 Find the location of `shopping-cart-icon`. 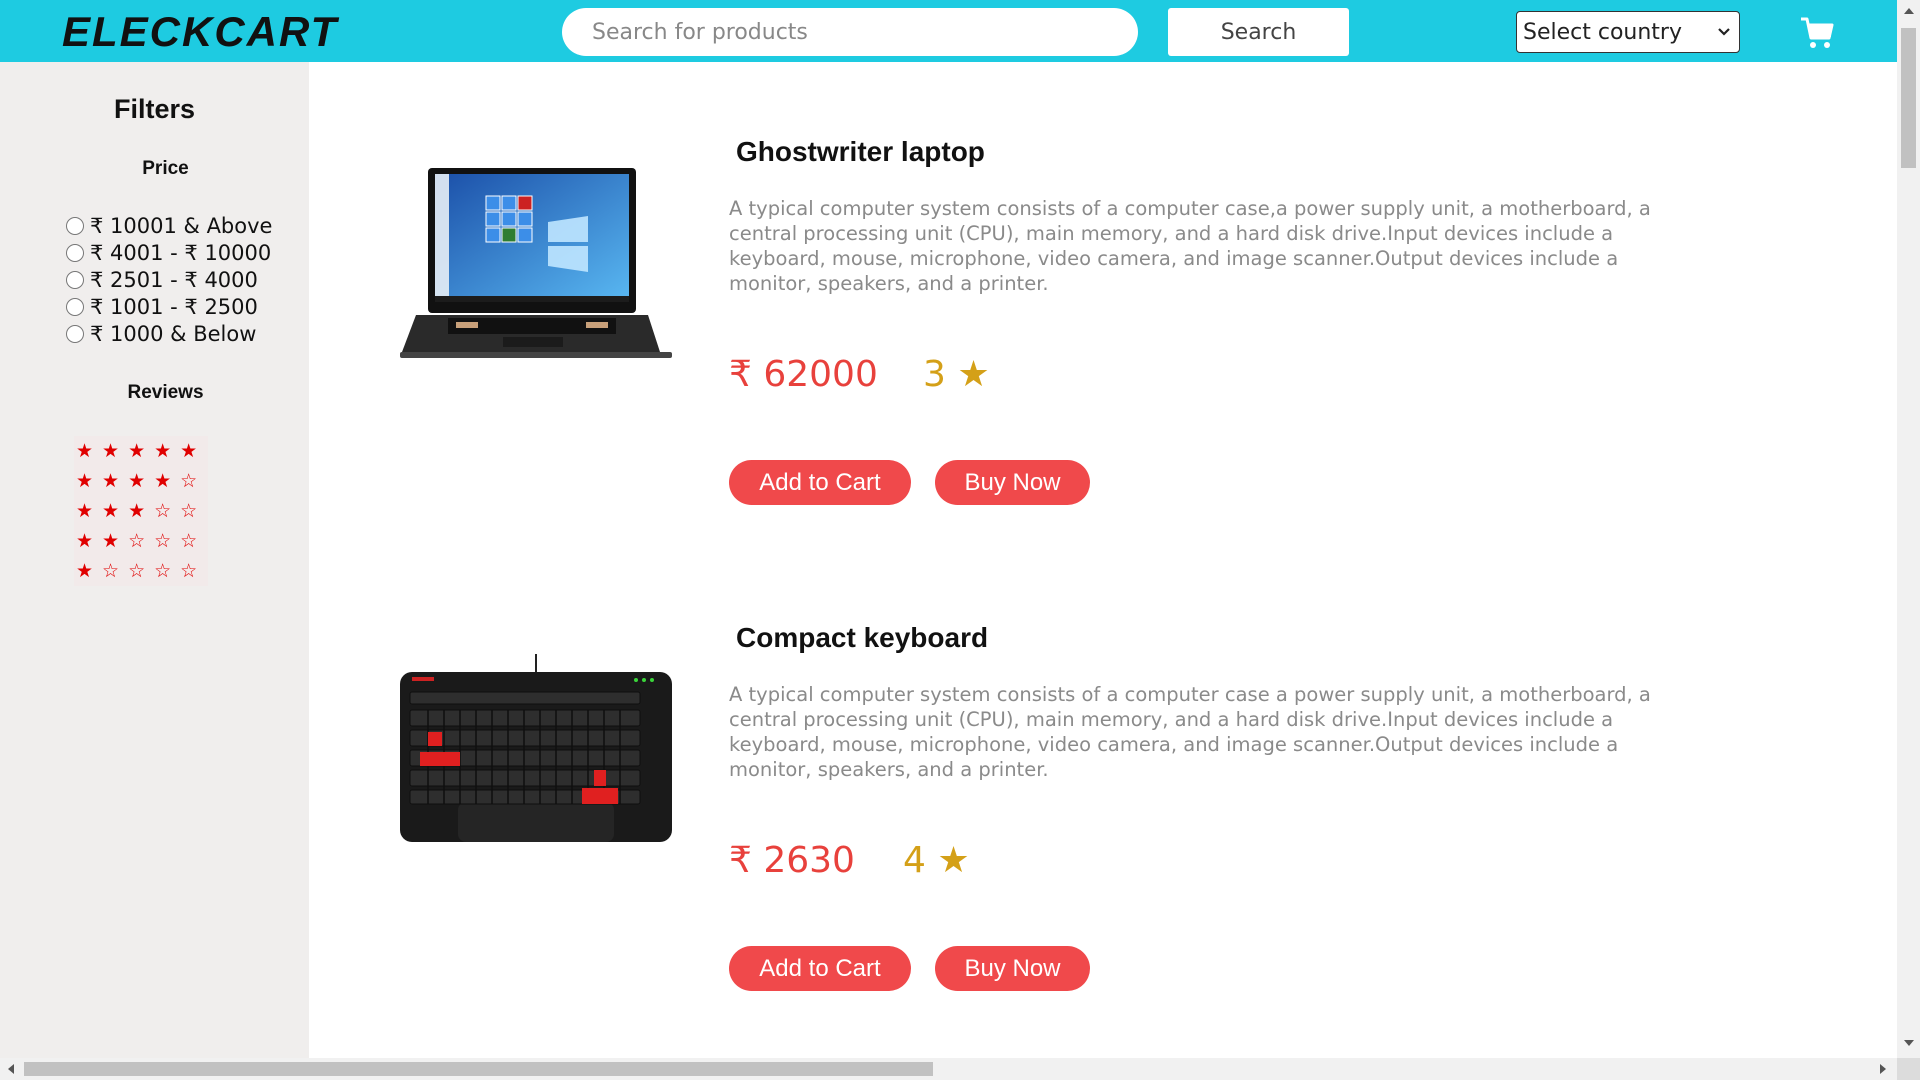

shopping-cart-icon is located at coordinates (1817, 33).